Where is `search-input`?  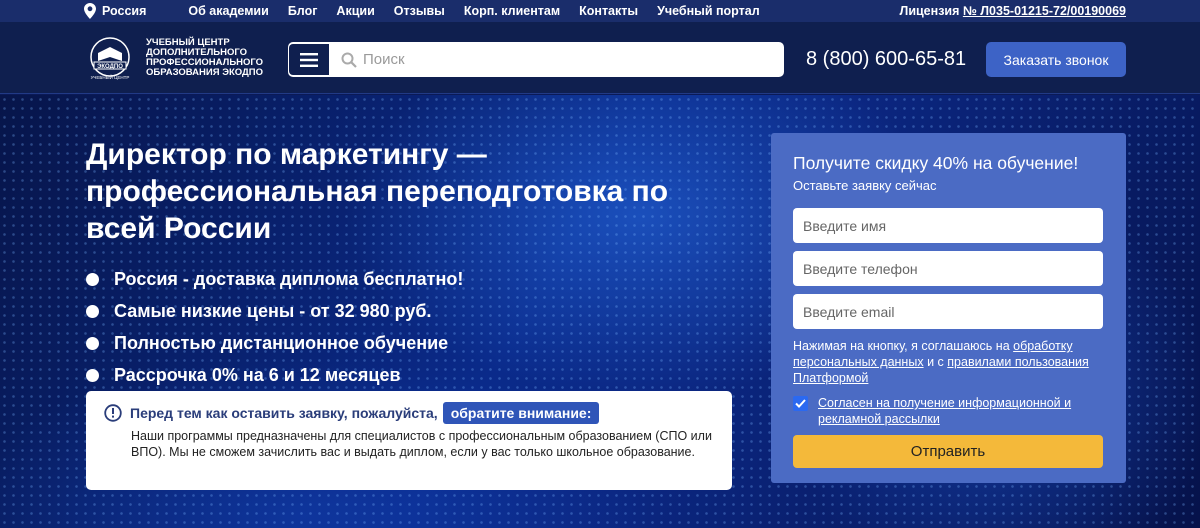
search-input is located at coordinates (563, 59).